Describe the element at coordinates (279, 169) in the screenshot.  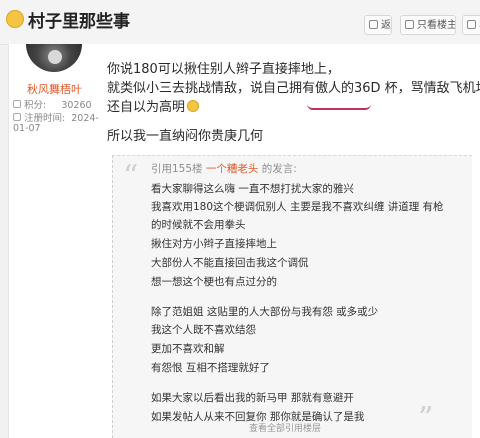
I see `quote-header-suffix: 的发言:` at that location.